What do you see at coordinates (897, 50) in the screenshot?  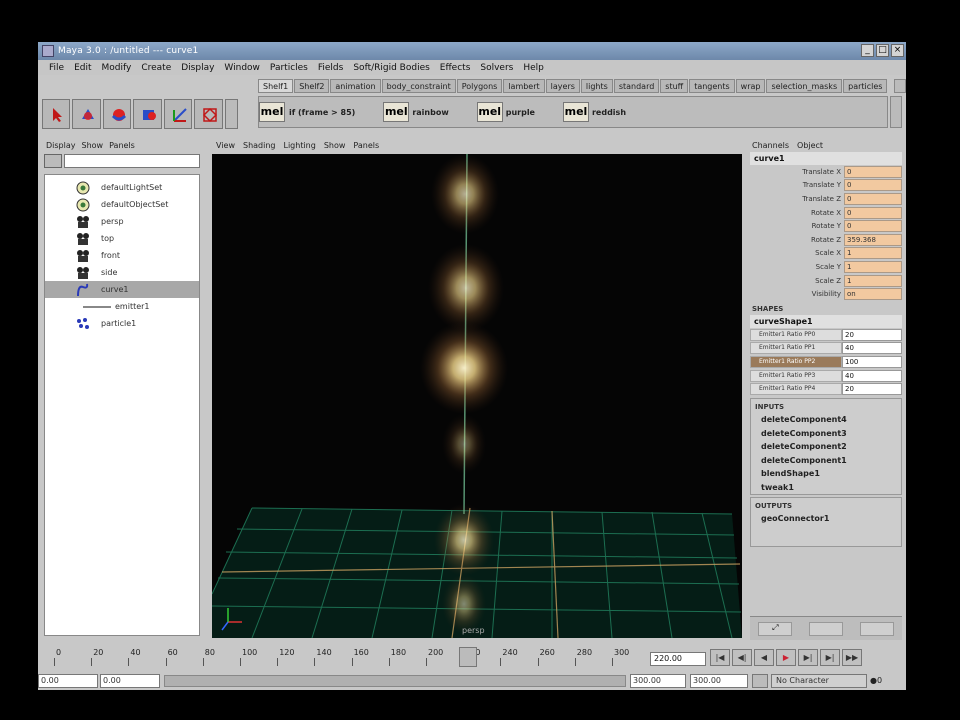 I see `close-button: ×` at bounding box center [897, 50].